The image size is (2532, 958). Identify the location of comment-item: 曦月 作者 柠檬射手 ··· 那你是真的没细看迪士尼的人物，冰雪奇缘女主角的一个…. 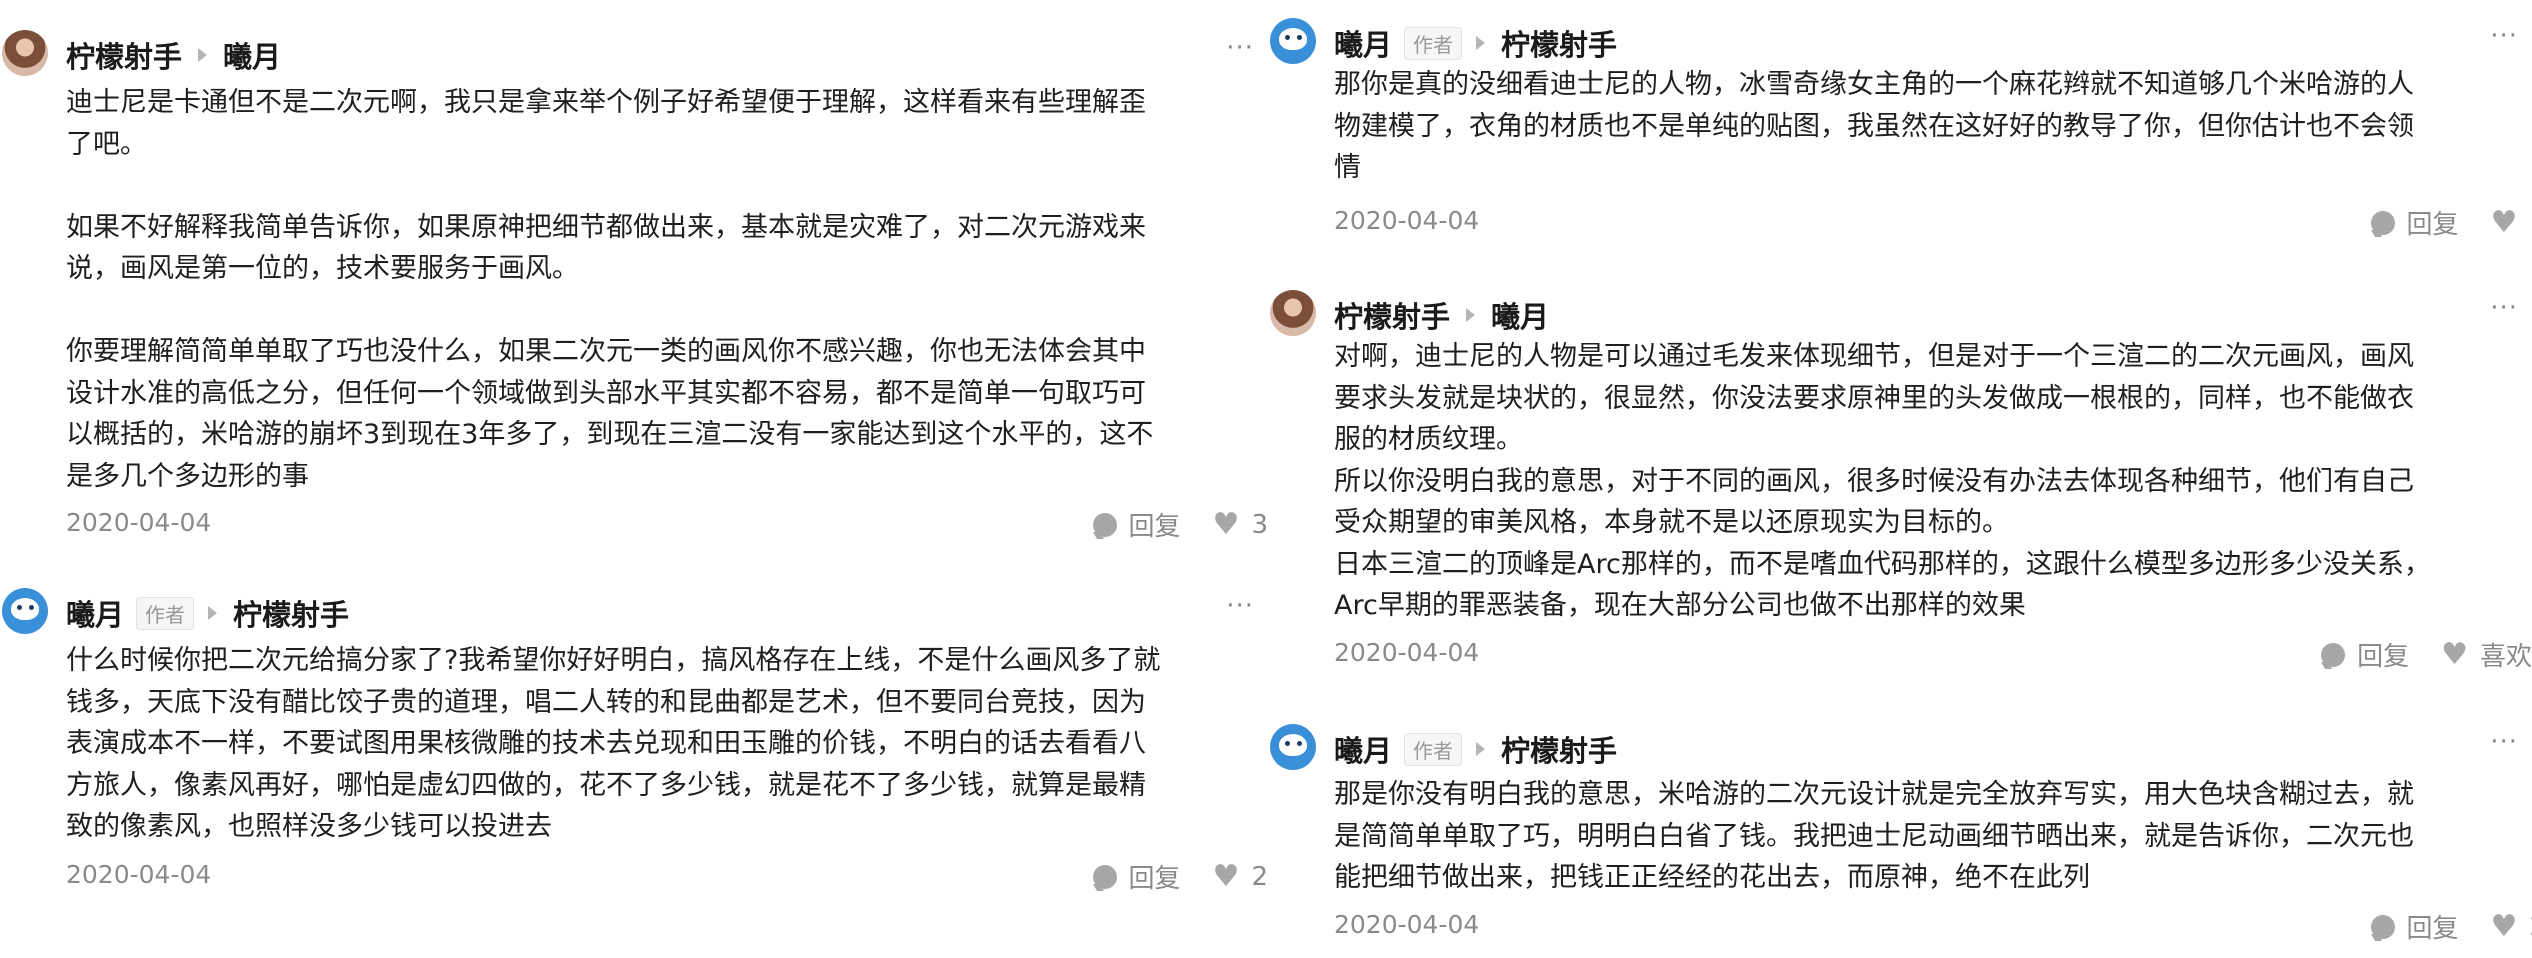
(1900, 133).